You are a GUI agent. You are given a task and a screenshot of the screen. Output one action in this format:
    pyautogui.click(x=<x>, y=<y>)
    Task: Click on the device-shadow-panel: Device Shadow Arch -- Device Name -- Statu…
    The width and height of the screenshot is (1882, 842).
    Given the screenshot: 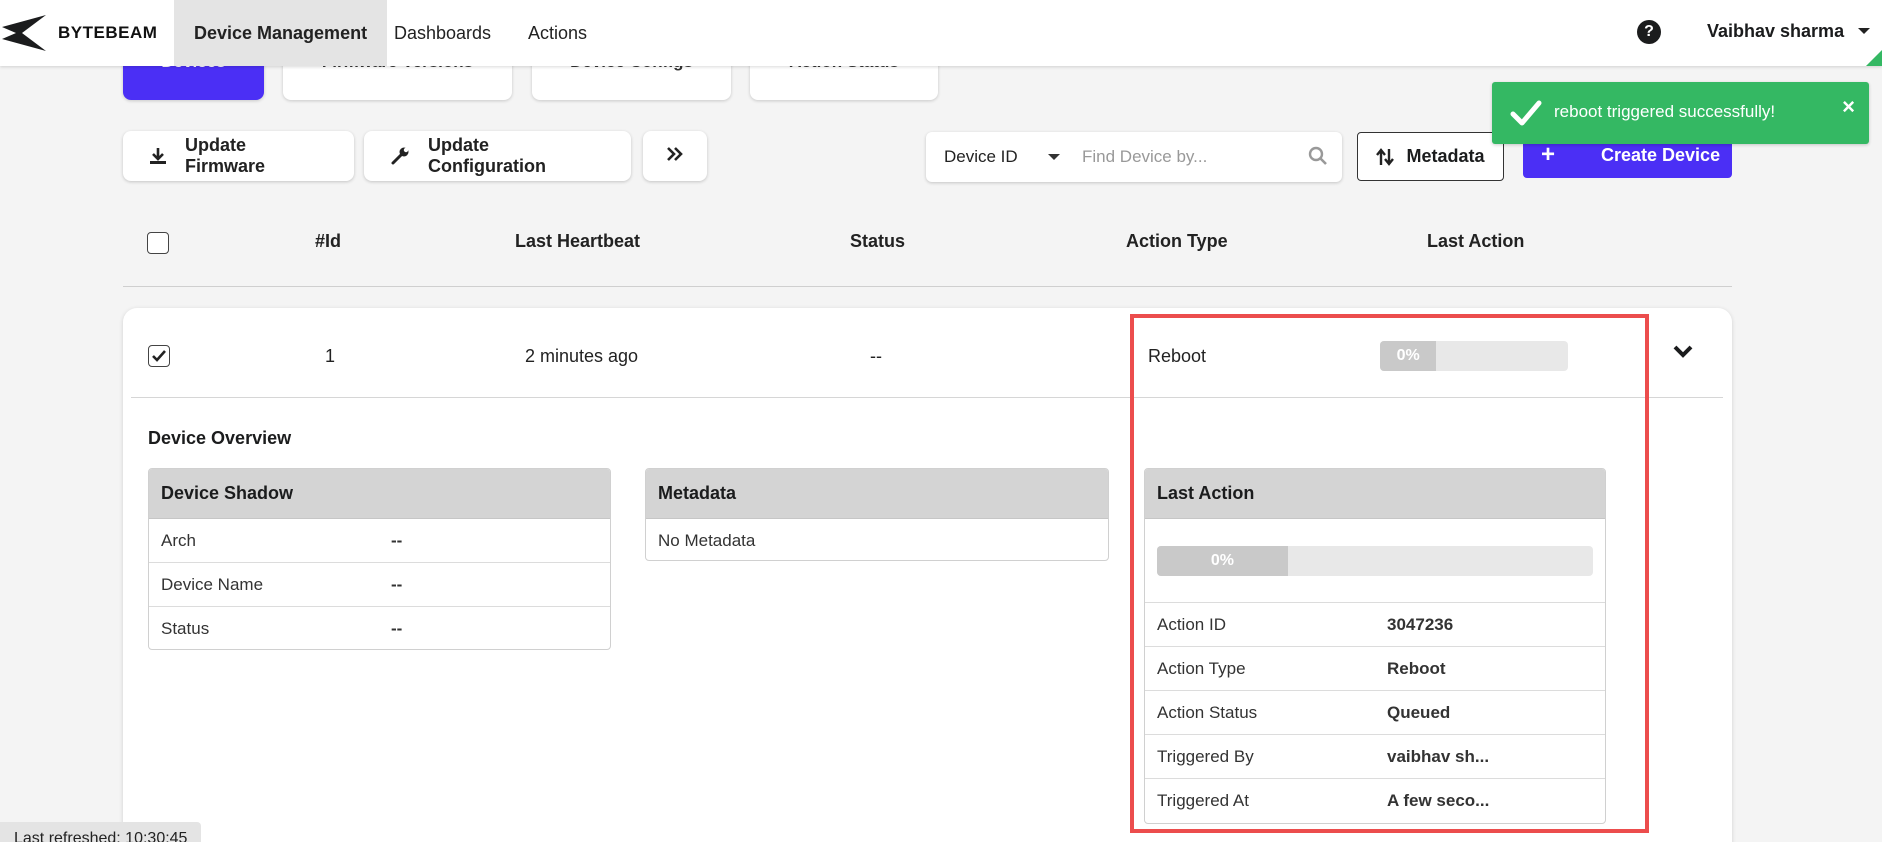 What is the action you would take?
    pyautogui.click(x=379, y=559)
    